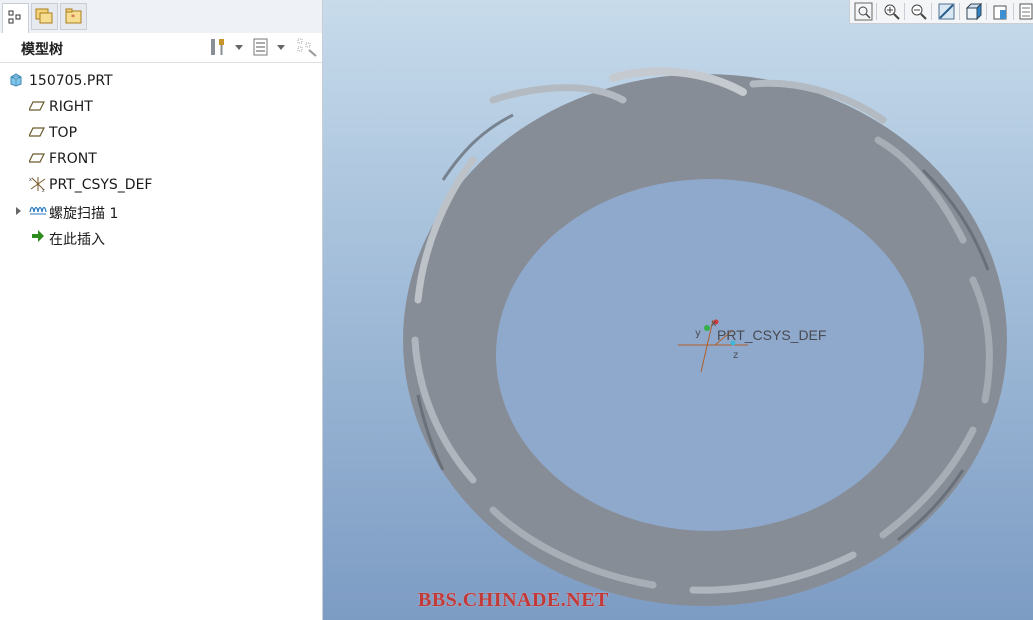 The height and width of the screenshot is (620, 1033). Describe the element at coordinates (513, 600) in the screenshot. I see `watermark-text: BBS.CHINADE.NET` at that location.